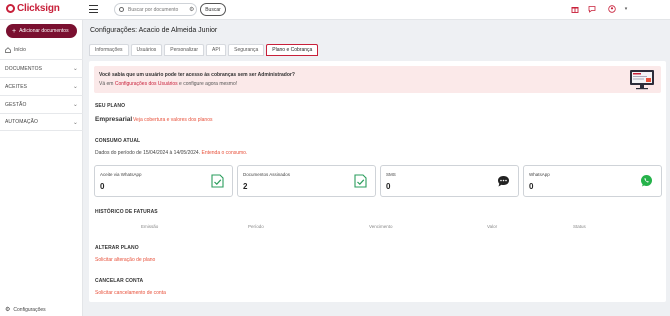 The height and width of the screenshot is (316, 670). Describe the element at coordinates (642, 80) in the screenshot. I see `monitor-illustration-icon` at that location.